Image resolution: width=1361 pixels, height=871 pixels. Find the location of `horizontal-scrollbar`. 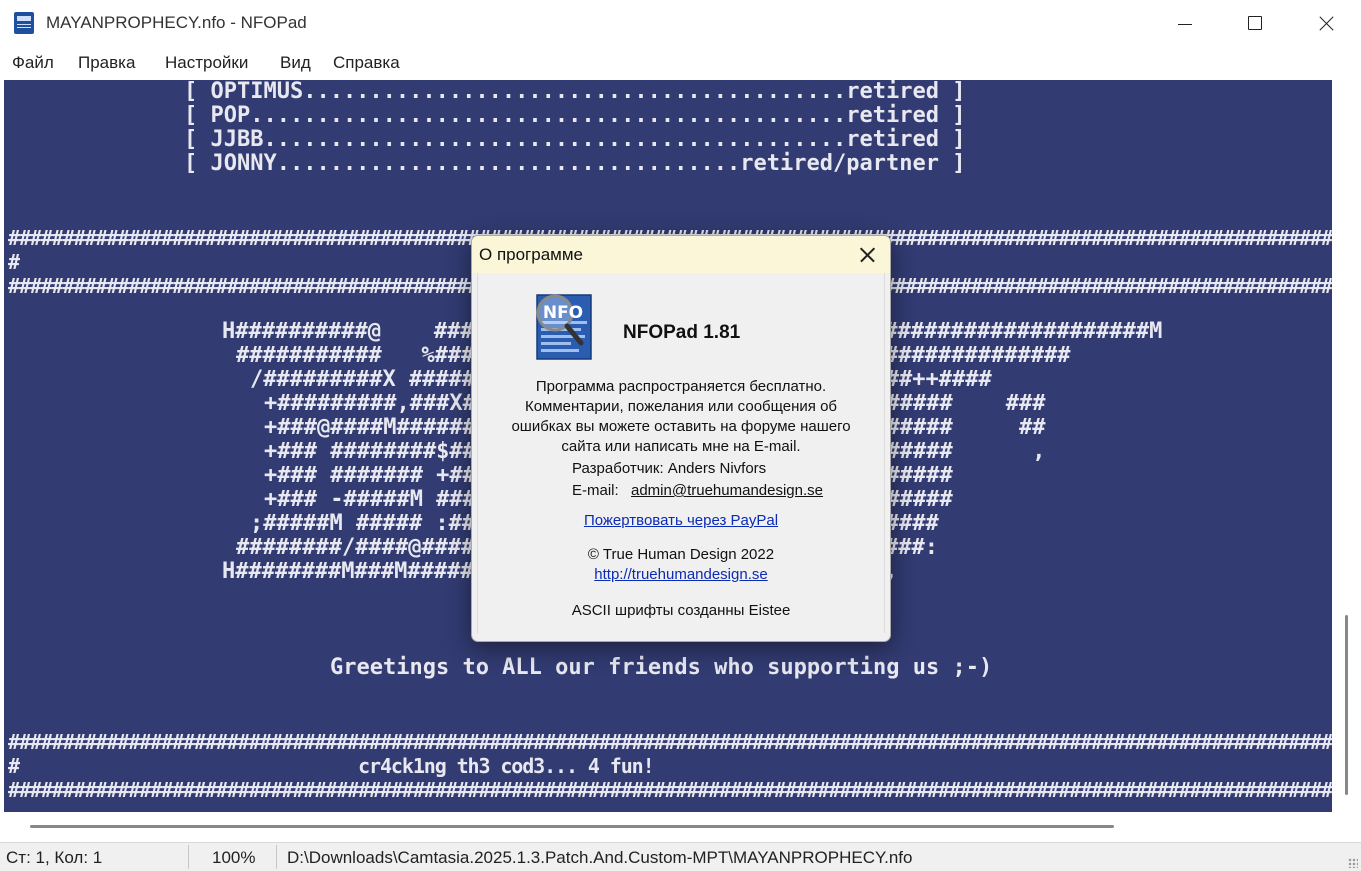

horizontal-scrollbar is located at coordinates (666, 826).